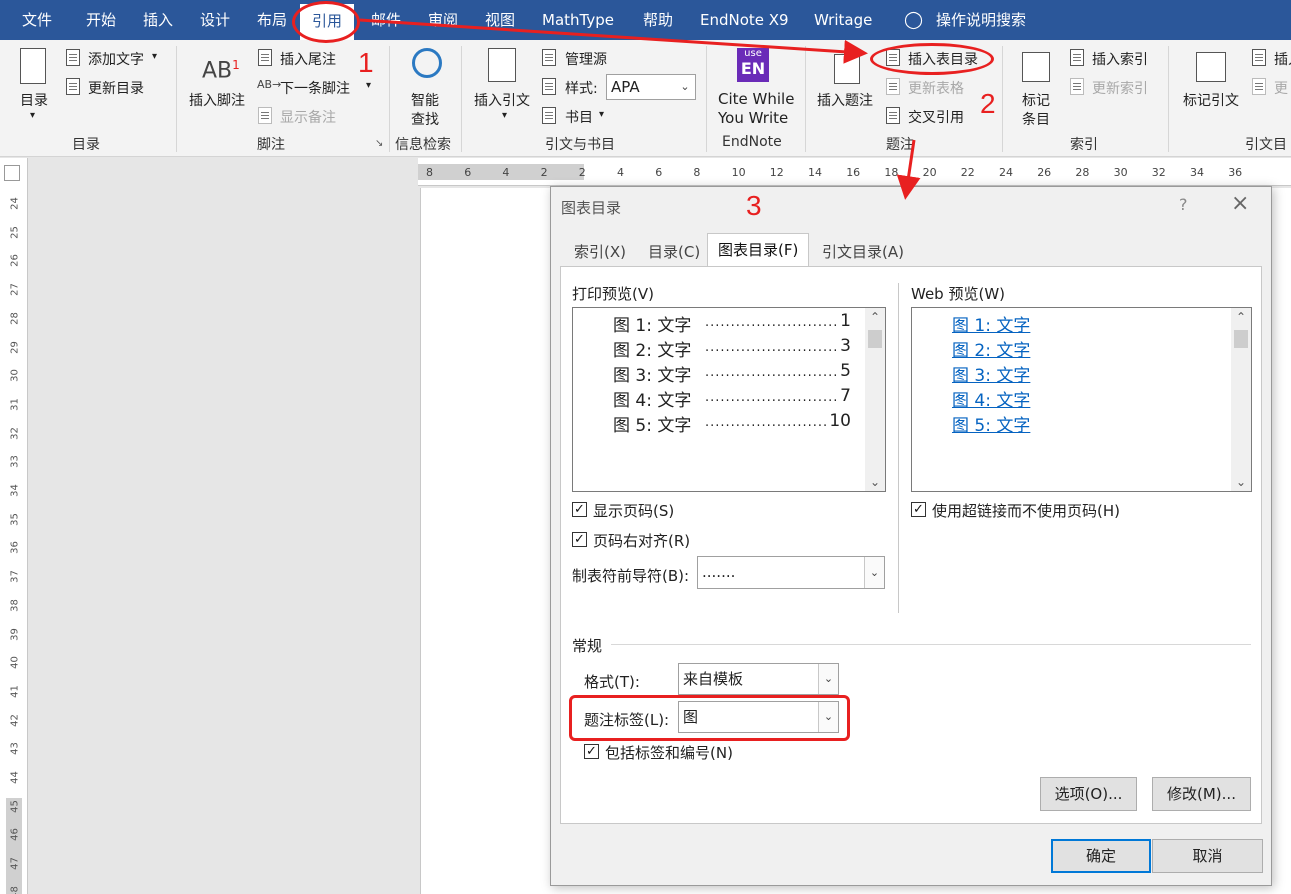  What do you see at coordinates (1101, 856) in the screenshot?
I see `ok-button: 确定` at bounding box center [1101, 856].